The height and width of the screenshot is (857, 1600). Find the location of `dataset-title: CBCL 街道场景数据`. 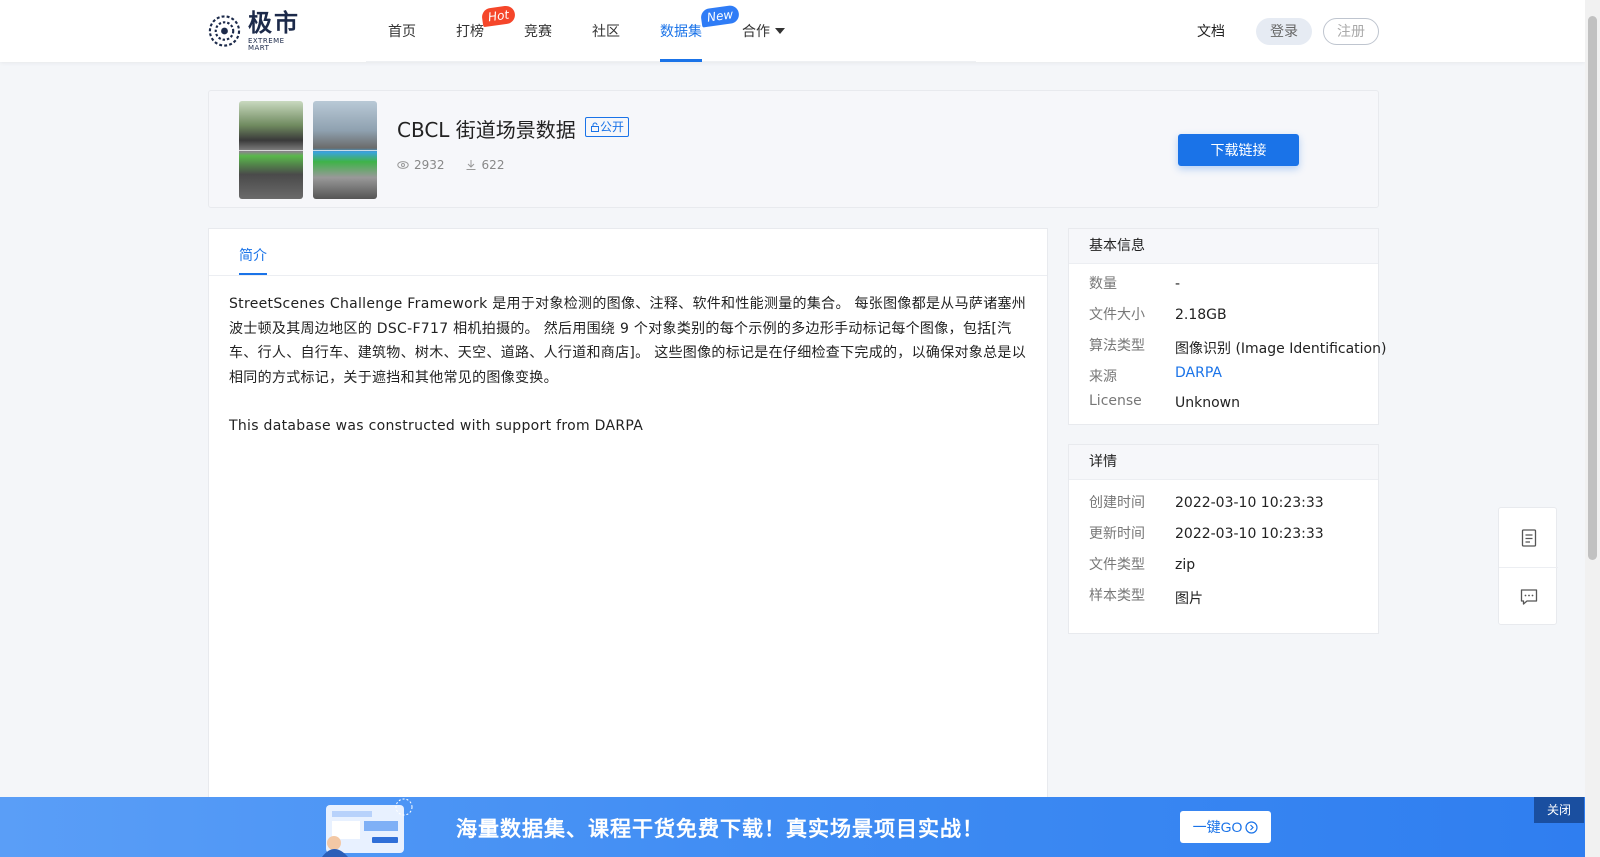

dataset-title: CBCL 街道场景数据 is located at coordinates (486, 130).